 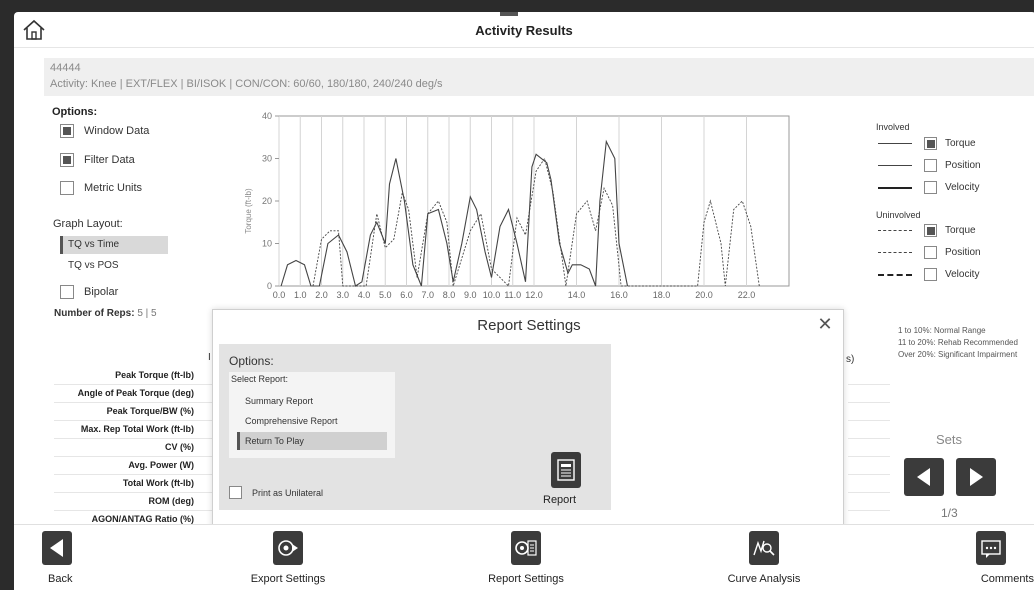 I want to click on export-gear-icon, so click(x=288, y=548).